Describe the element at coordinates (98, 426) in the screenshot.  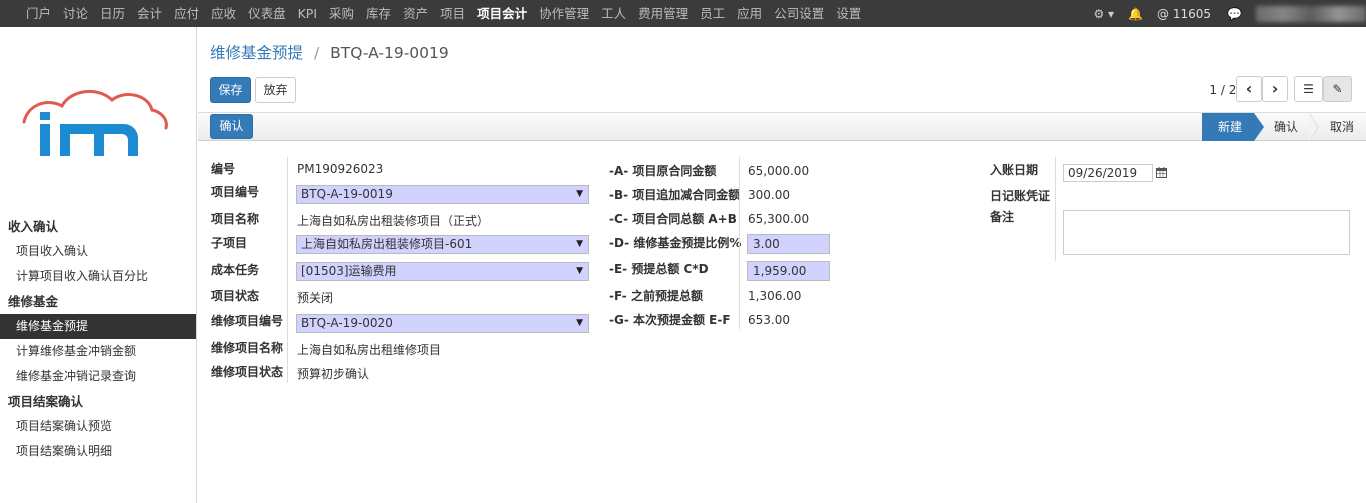
I see `sidebar-item: 项目结案确认预览` at that location.